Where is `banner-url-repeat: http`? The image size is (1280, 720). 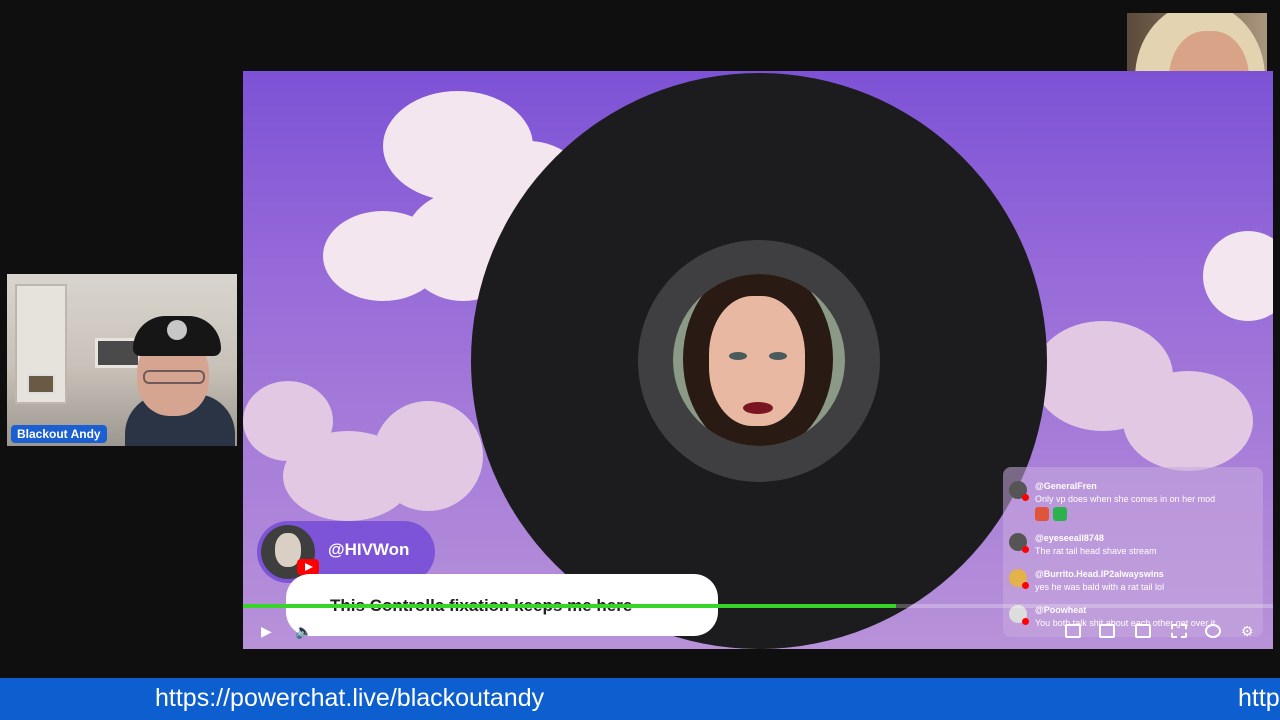 banner-url-repeat: http is located at coordinates (1259, 698).